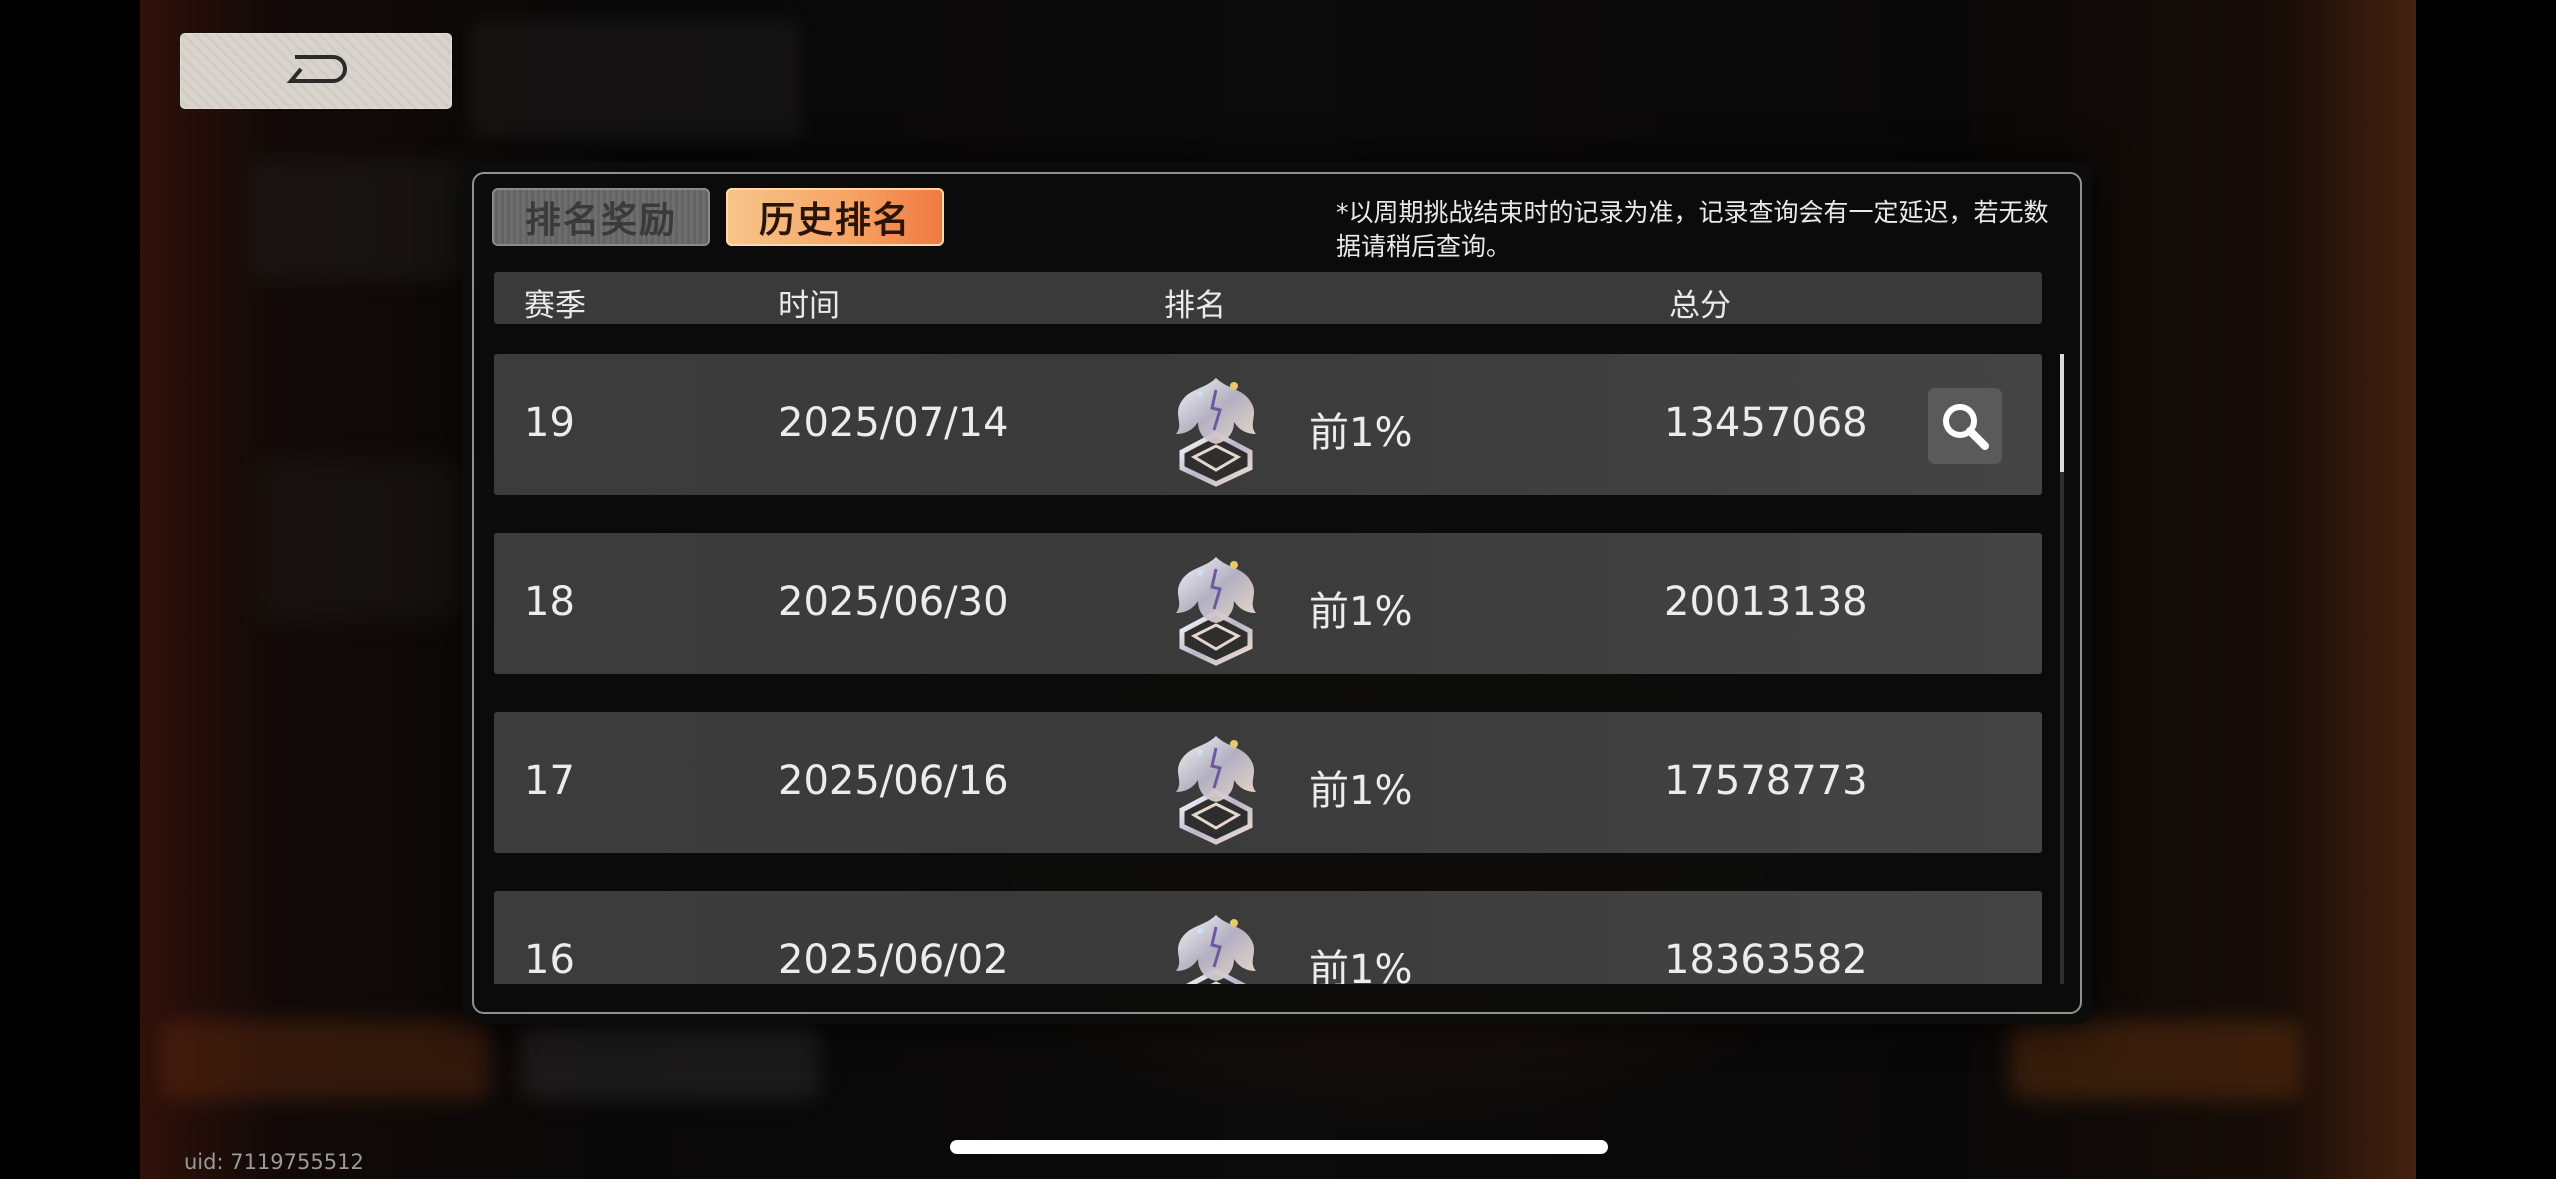  Describe the element at coordinates (835, 217) in the screenshot. I see `tab-history-ranking: 历史排名` at that location.